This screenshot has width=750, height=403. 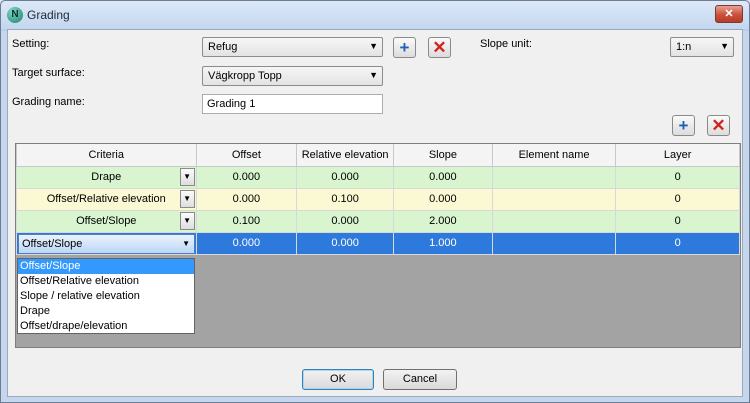 I want to click on add-setting-button: +, so click(x=404, y=47).